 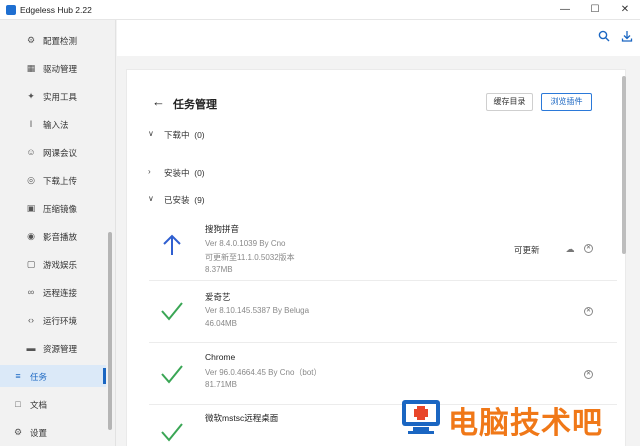 I want to click on sidebar-item-tasks: ≡ 任务, so click(x=53, y=376).